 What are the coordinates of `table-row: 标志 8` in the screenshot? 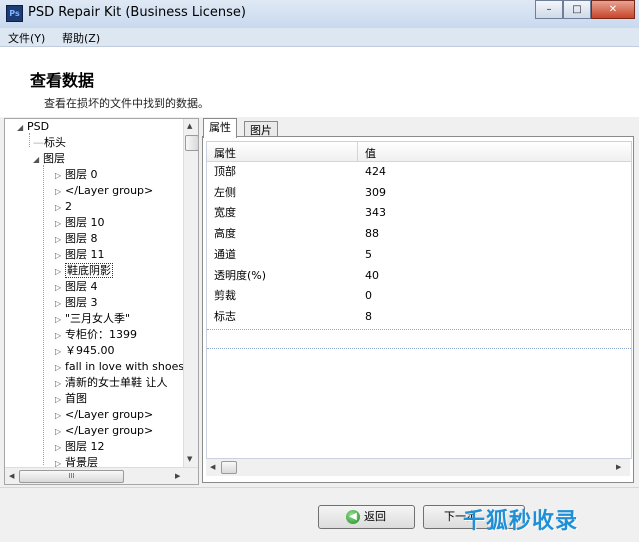 It's located at (419, 317).